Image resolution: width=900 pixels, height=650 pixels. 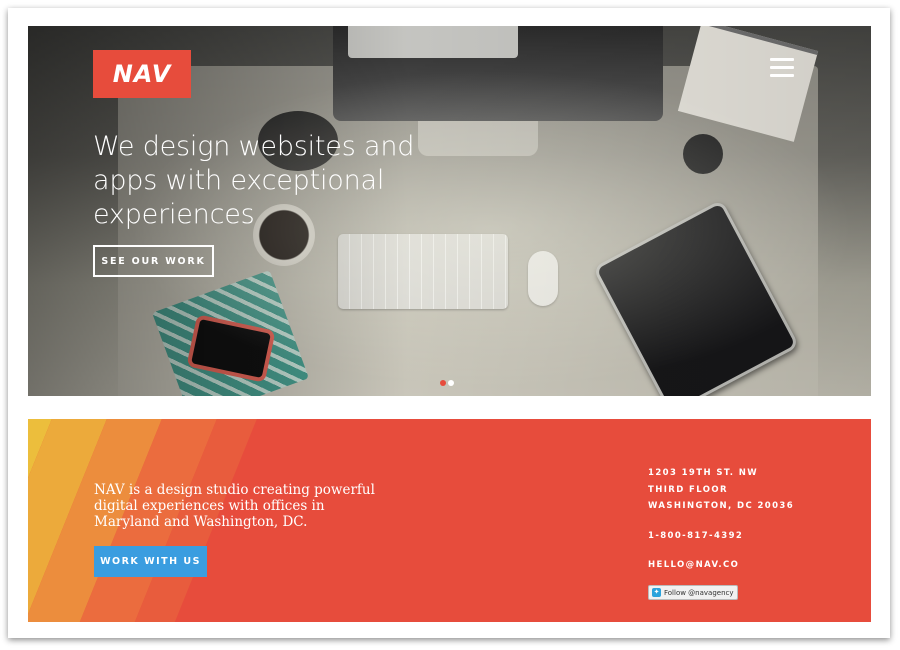 I want to click on twitter-follow-button: ✦ Follow @navagency, so click(x=693, y=592).